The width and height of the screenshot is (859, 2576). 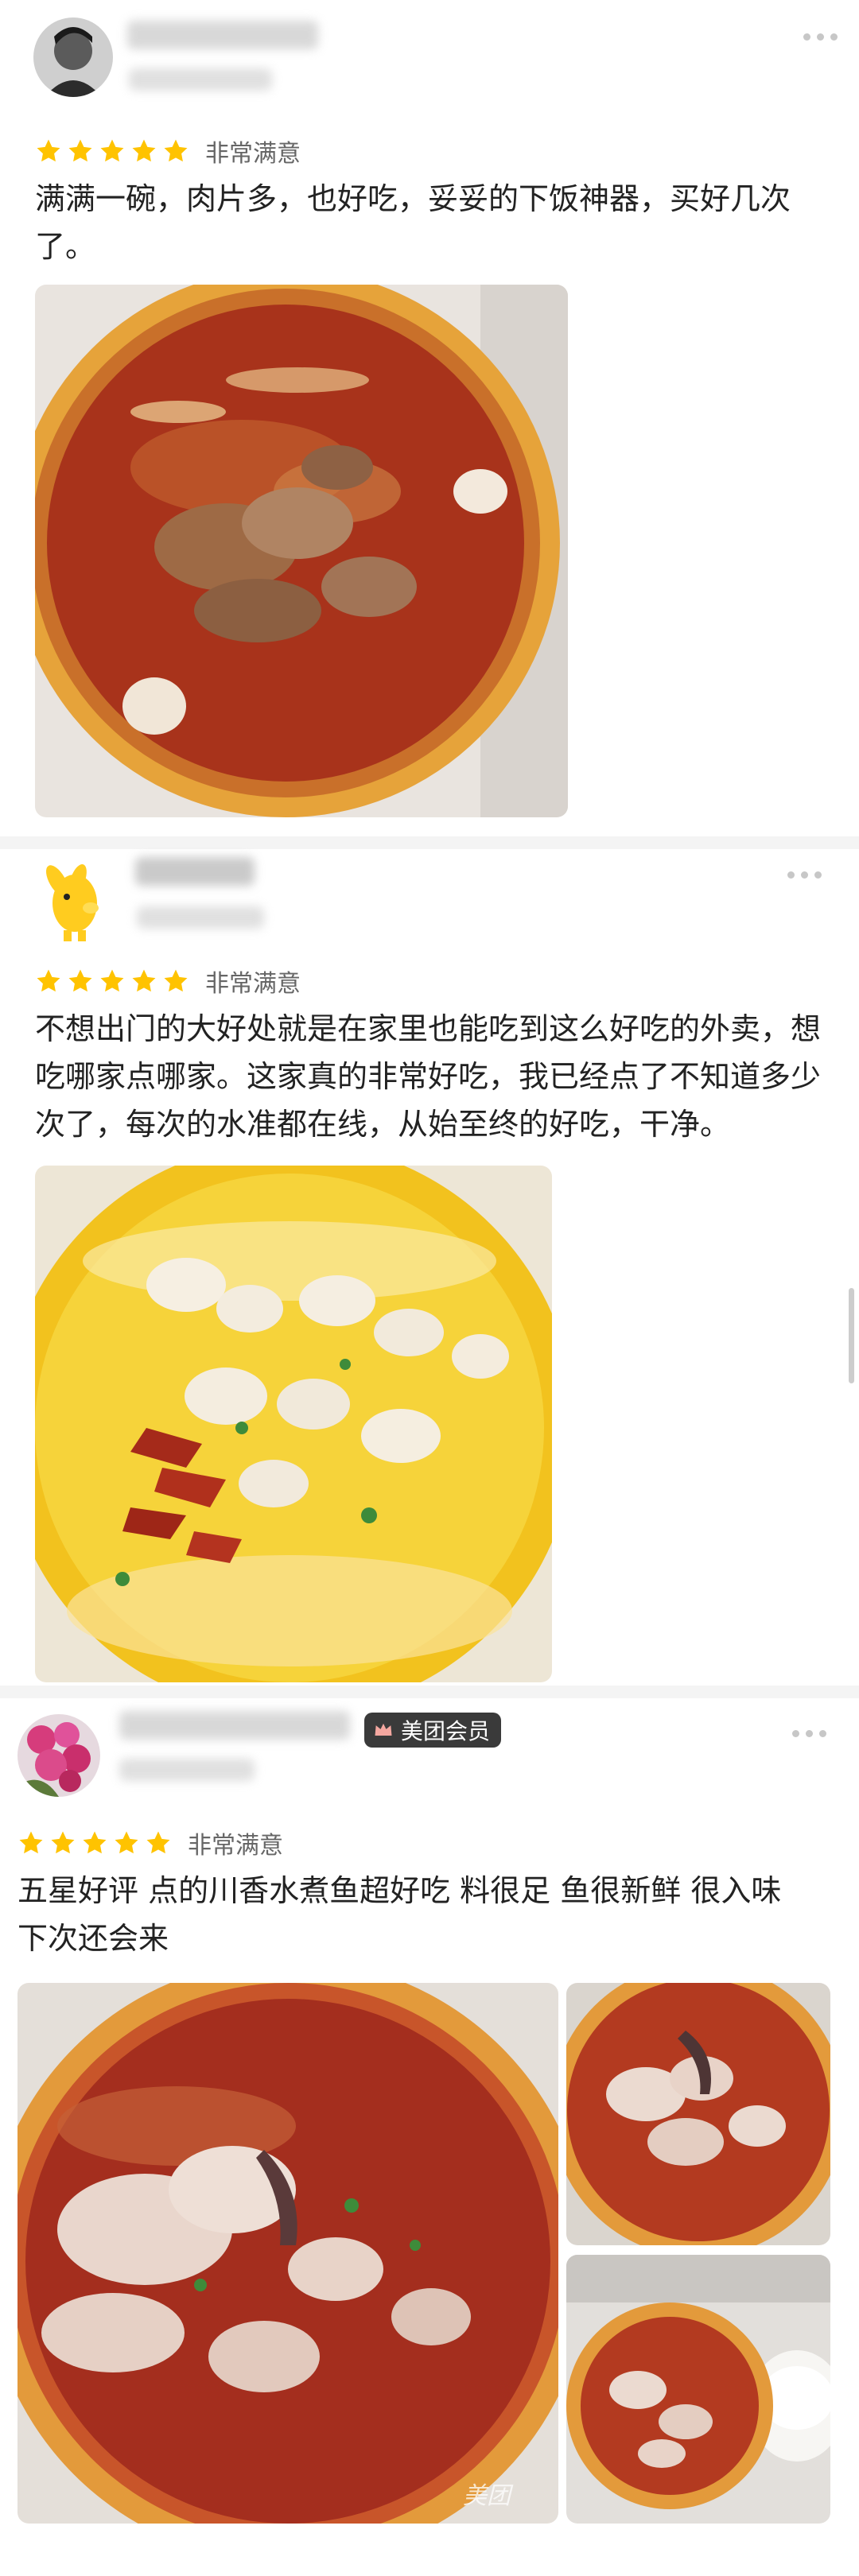 I want to click on crown-icon, so click(x=383, y=1730).